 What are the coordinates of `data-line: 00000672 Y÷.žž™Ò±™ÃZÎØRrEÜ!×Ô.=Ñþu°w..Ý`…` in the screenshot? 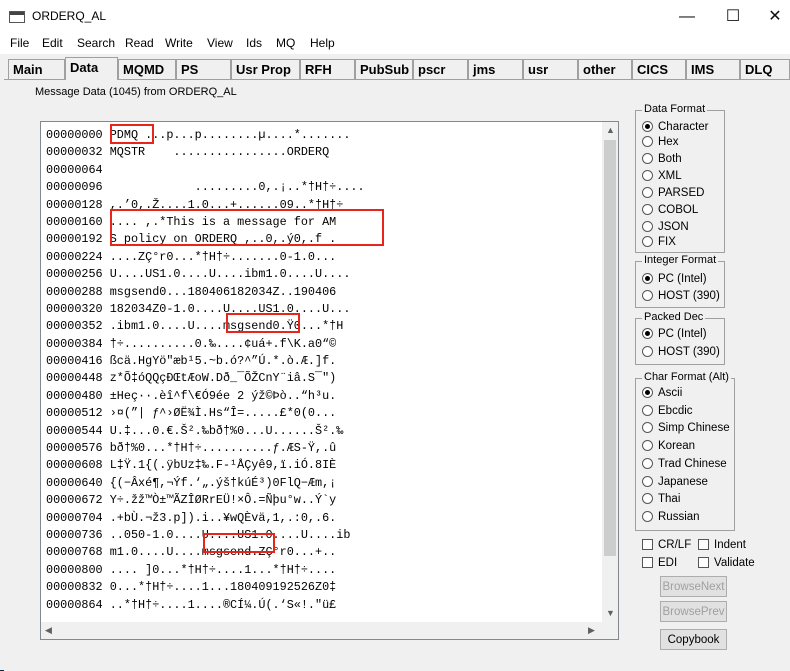 It's located at (191, 500).